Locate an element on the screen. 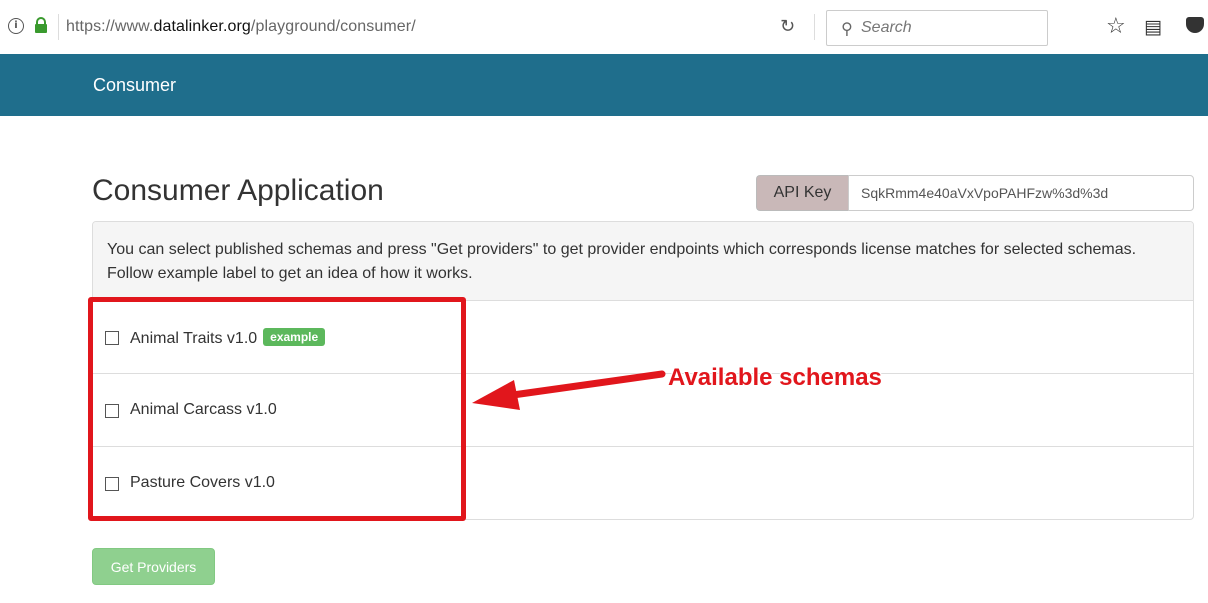 This screenshot has height=603, width=1208. url-host: datalinker.org is located at coordinates (202, 26).